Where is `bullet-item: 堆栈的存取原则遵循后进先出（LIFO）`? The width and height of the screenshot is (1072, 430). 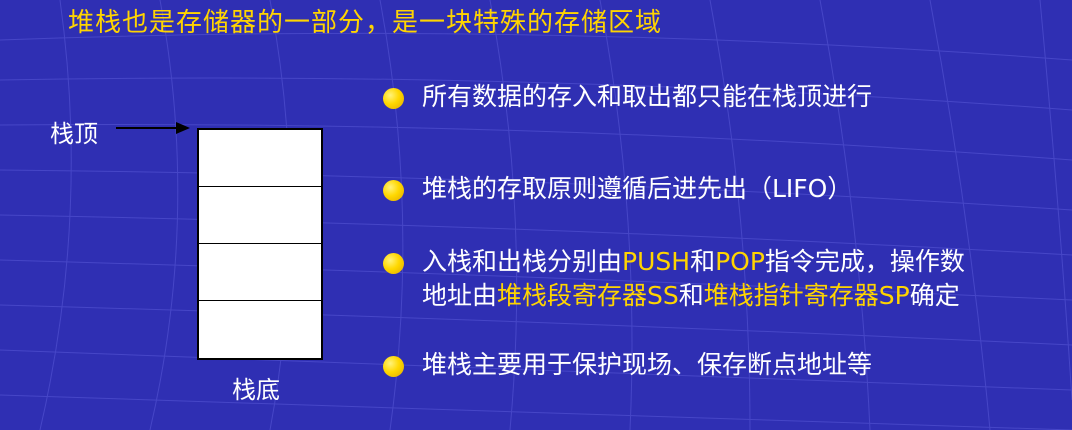
bullet-item: 堆栈的存取原则遵循后进先出（LIFO） is located at coordinates (617, 189).